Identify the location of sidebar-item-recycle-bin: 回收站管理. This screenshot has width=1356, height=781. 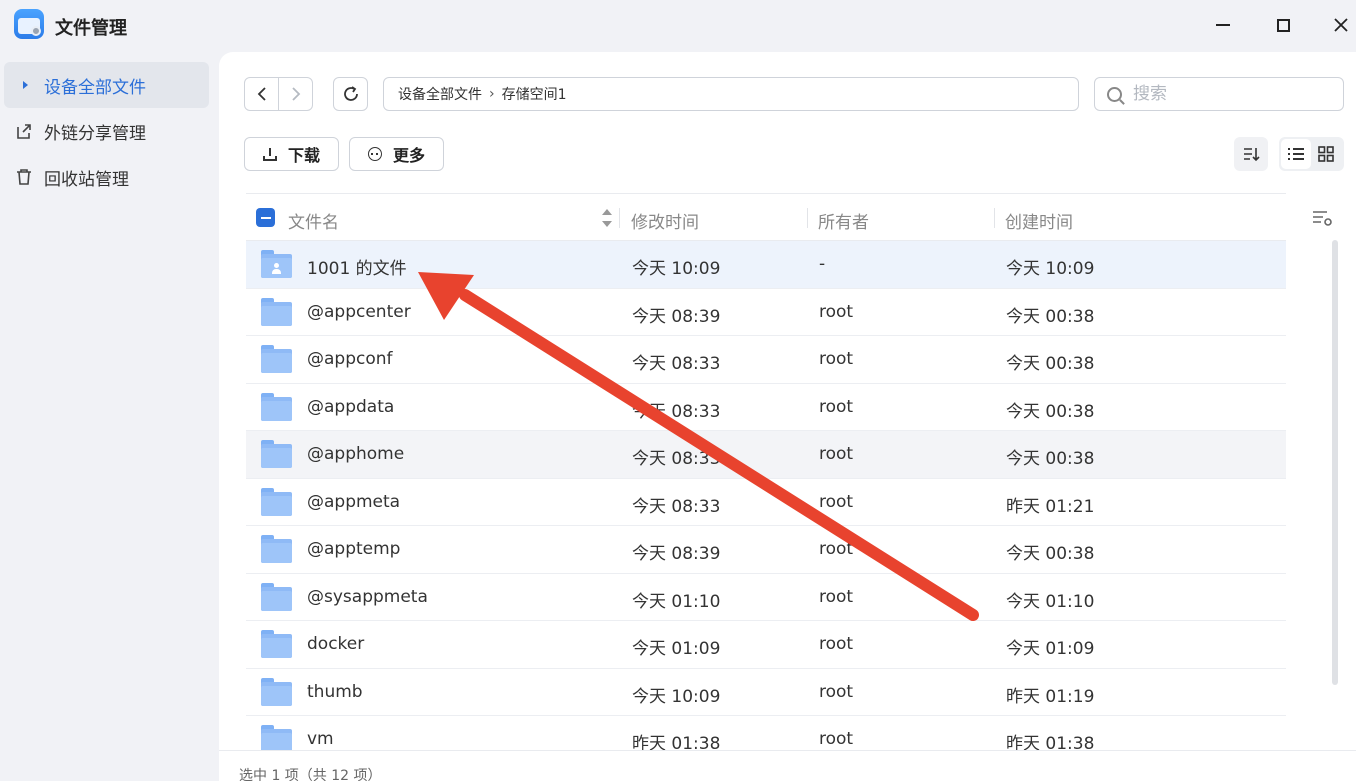
(106, 177).